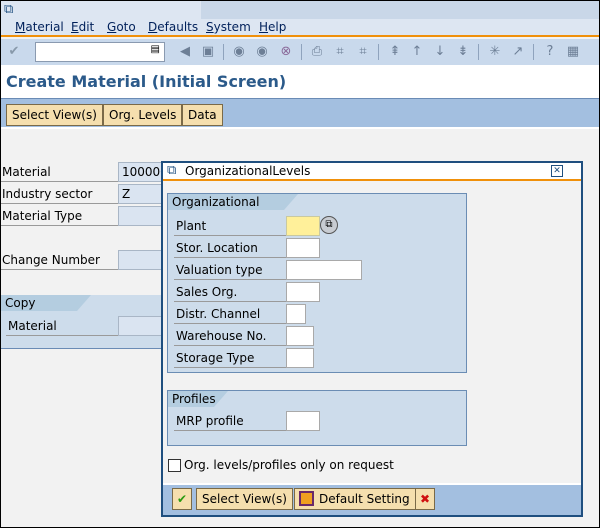 This screenshot has width=600, height=528. I want to click on layout-icon: ▦, so click(573, 52).